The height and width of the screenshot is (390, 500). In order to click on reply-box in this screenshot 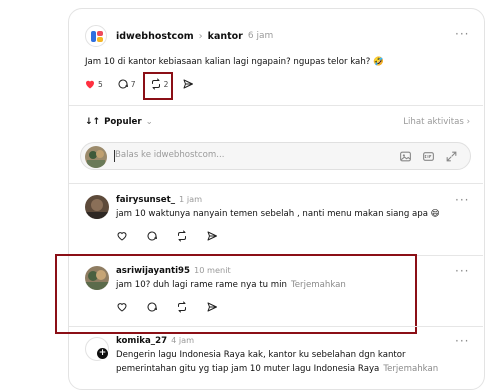, I will do `click(275, 156)`.